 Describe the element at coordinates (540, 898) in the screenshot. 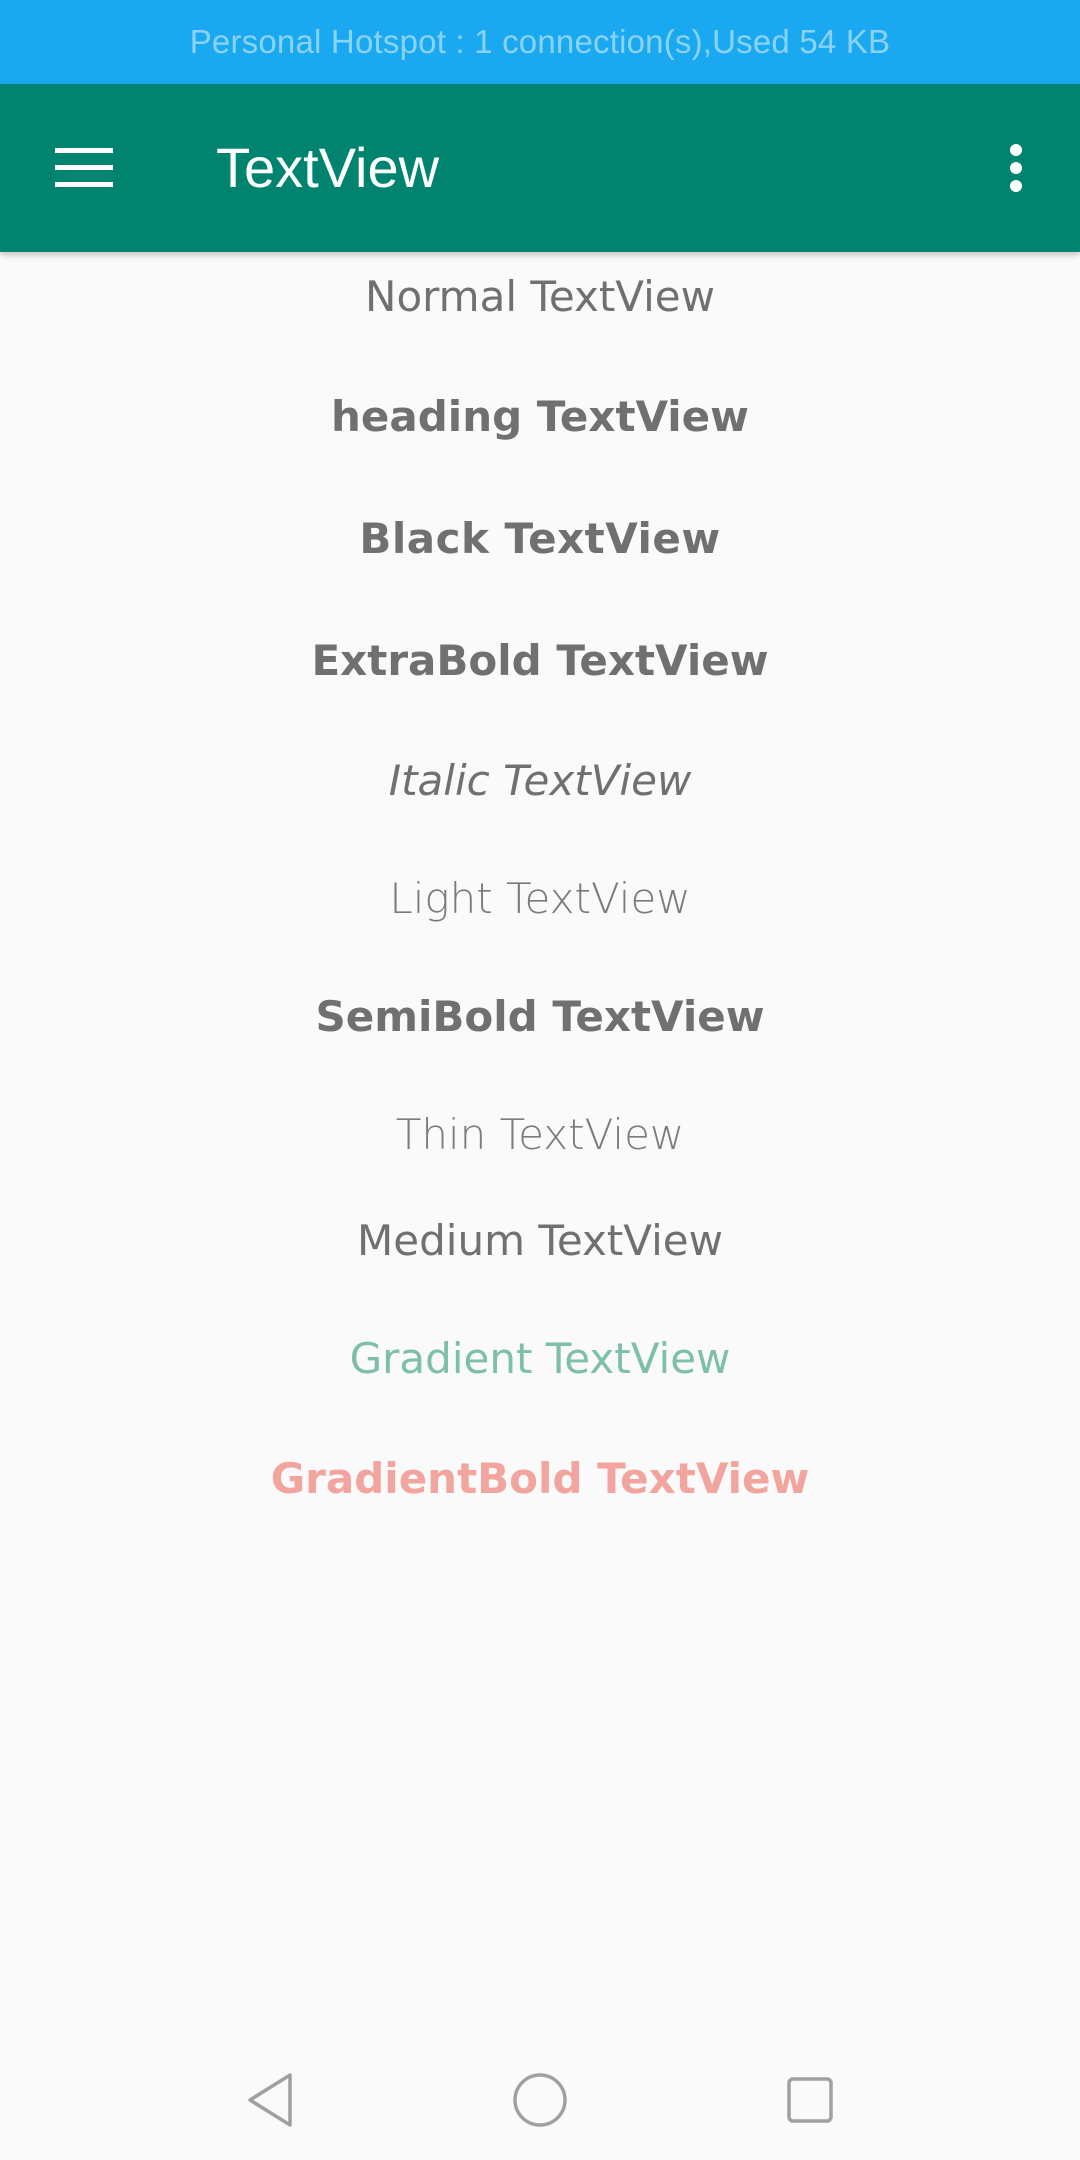

I see `light-textview: Light TextView` at that location.